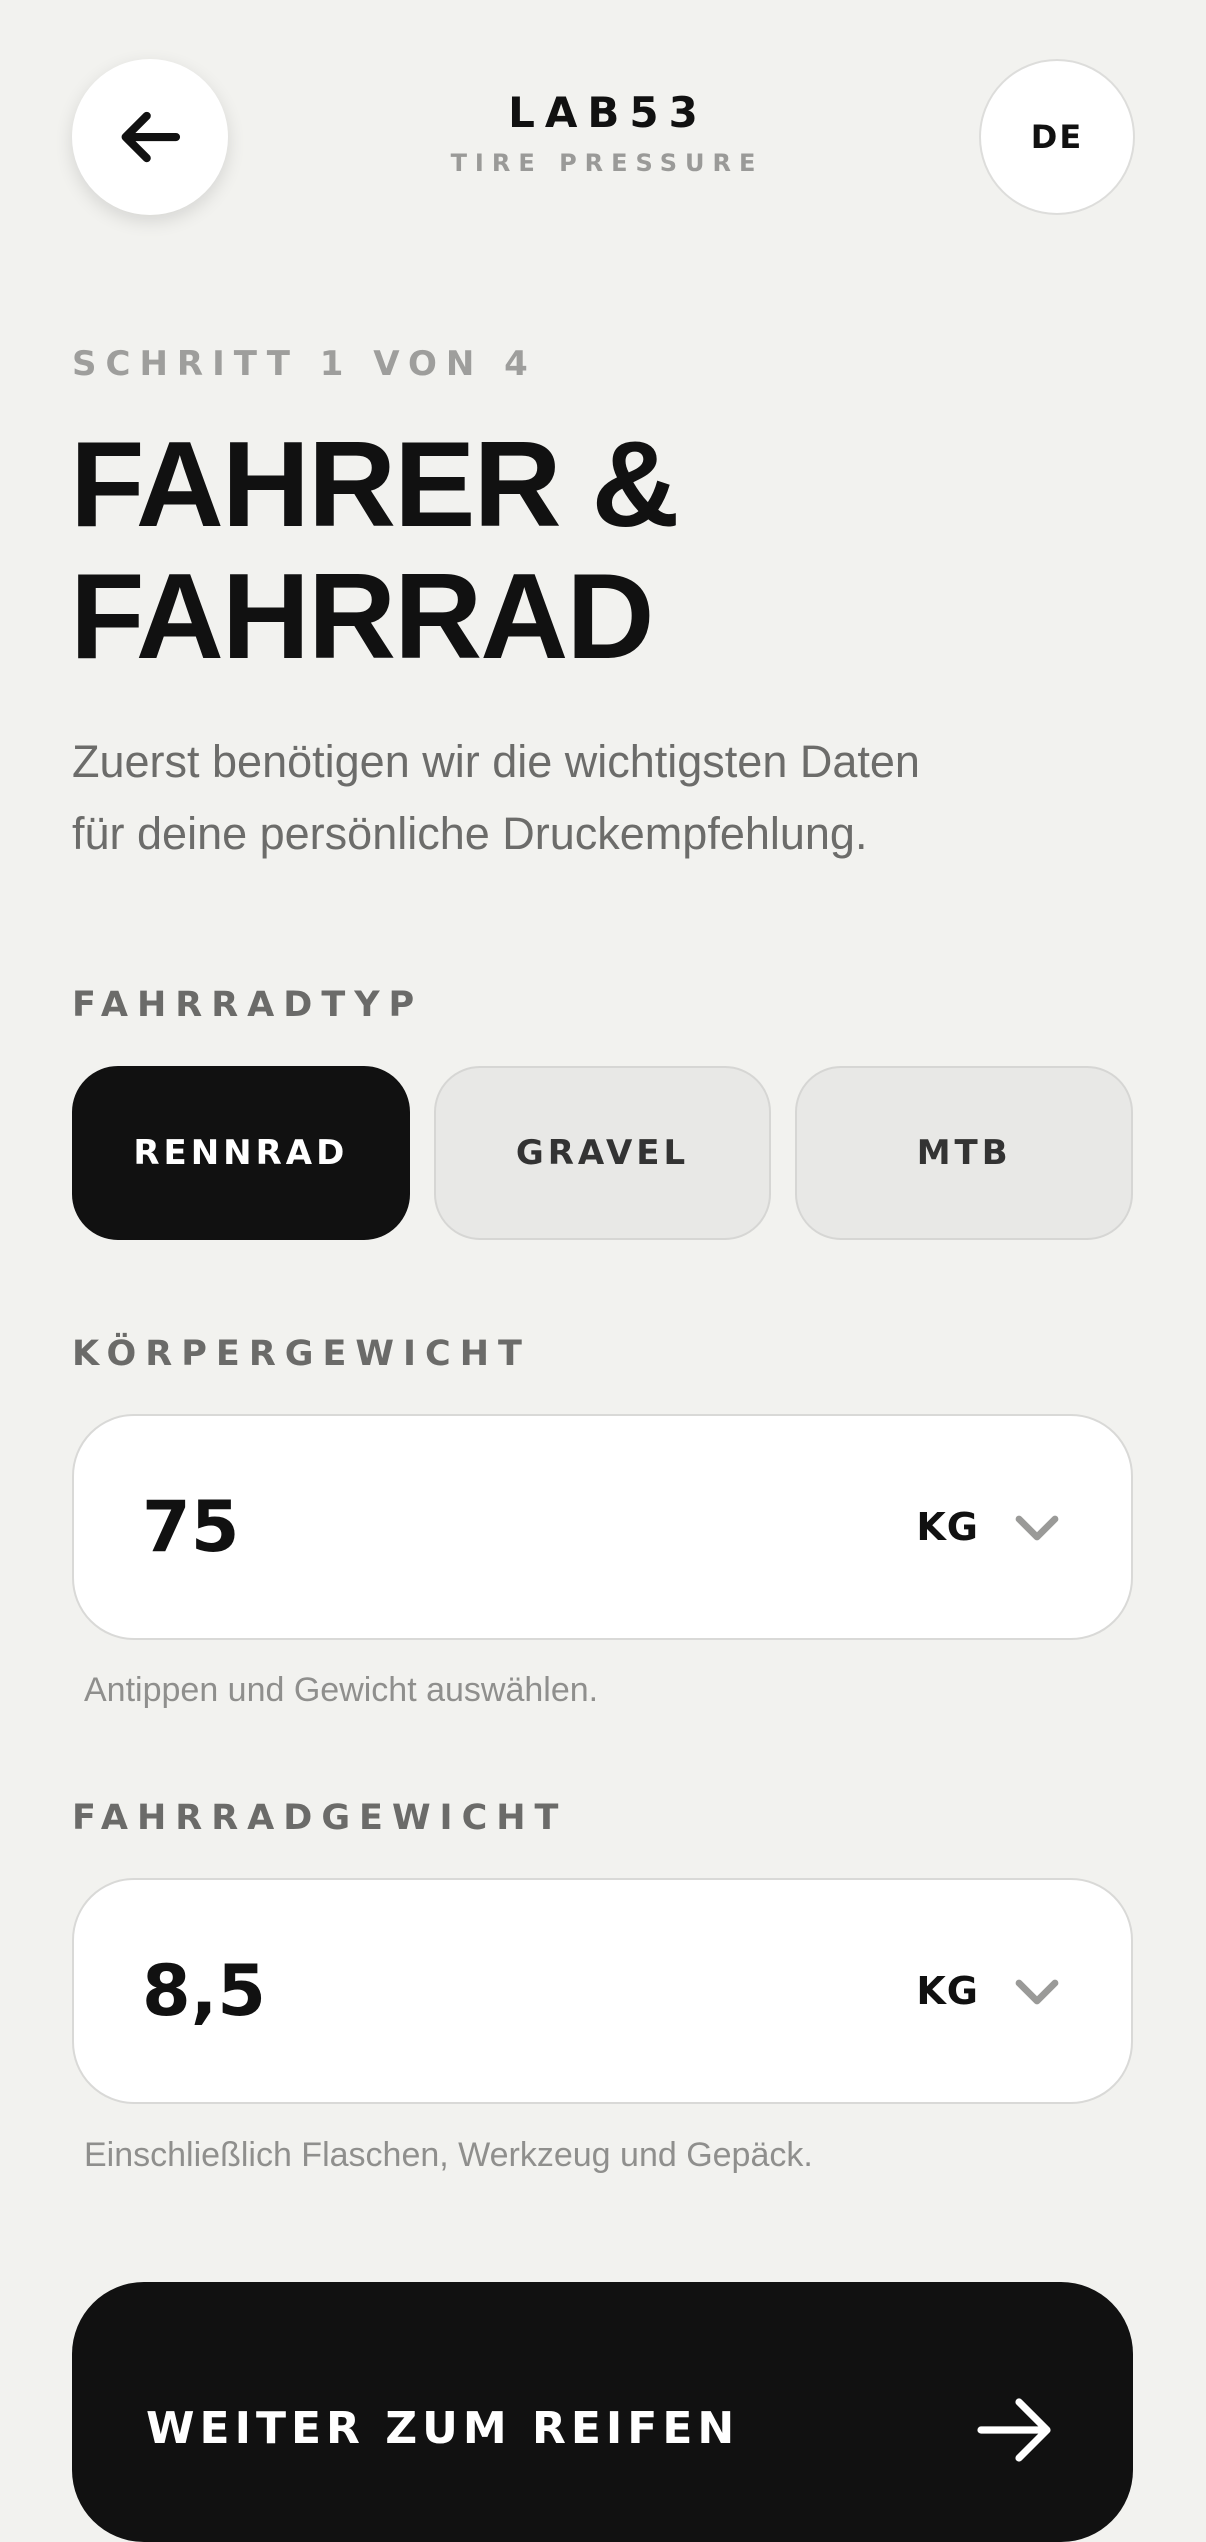 The height and width of the screenshot is (2542, 1206). I want to click on language-button: DE, so click(1057, 137).